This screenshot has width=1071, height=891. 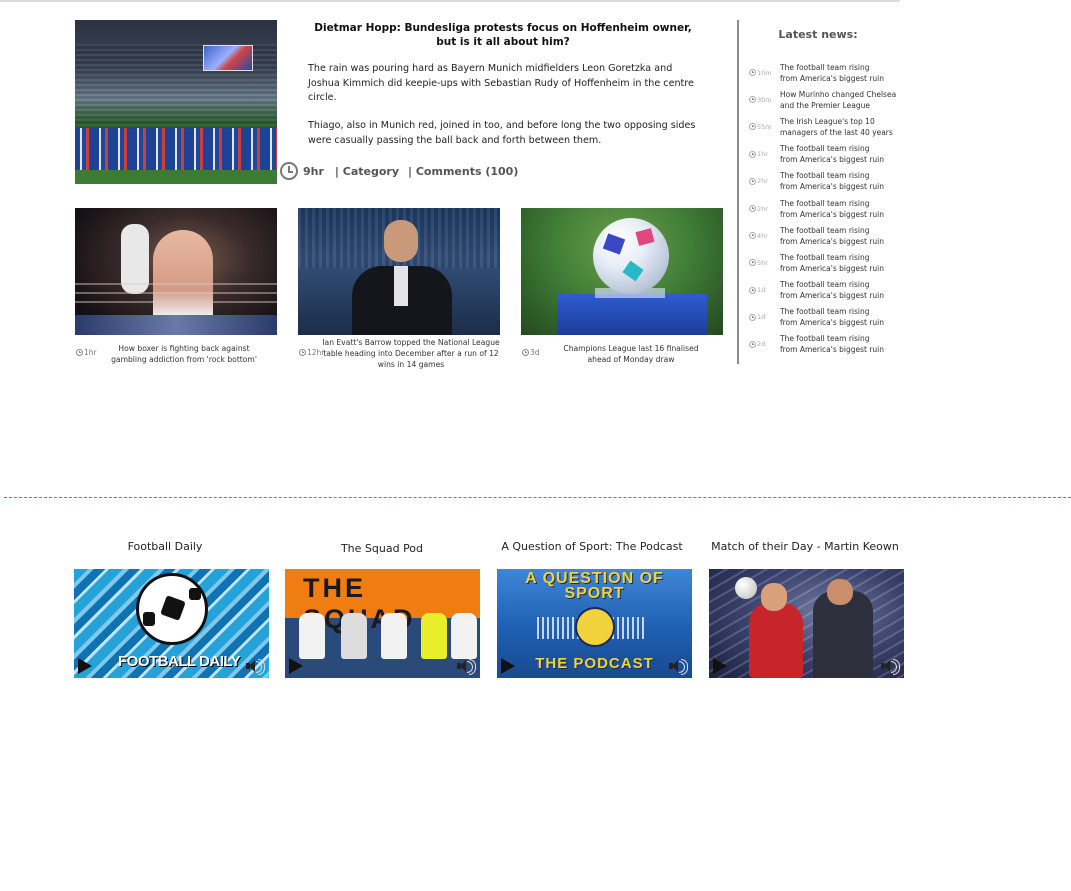 What do you see at coordinates (592, 546) in the screenshot?
I see `podcast-title-3: A Question of Sport: The Podcast` at bounding box center [592, 546].